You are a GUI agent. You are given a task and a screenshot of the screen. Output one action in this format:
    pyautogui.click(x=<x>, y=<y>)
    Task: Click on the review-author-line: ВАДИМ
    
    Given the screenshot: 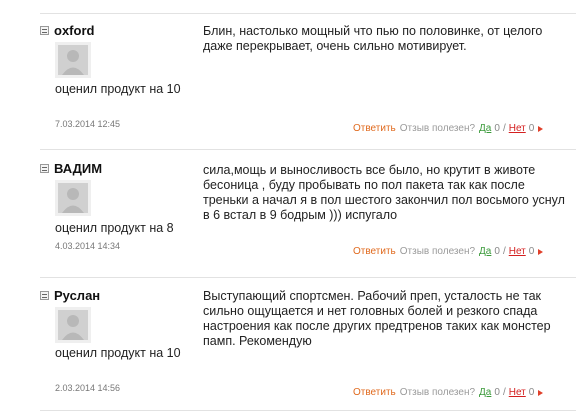 What is the action you would take?
    pyautogui.click(x=71, y=168)
    